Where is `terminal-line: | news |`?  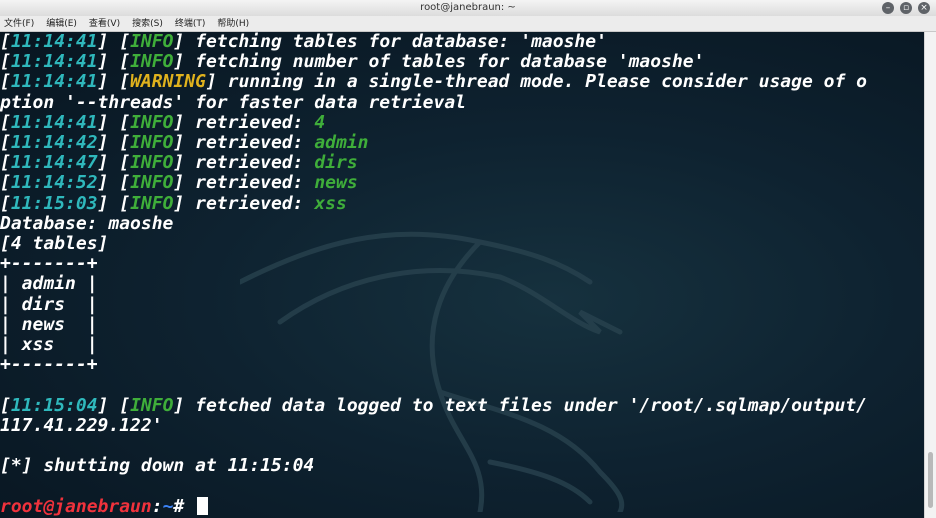 terminal-line: | news | is located at coordinates (49, 324).